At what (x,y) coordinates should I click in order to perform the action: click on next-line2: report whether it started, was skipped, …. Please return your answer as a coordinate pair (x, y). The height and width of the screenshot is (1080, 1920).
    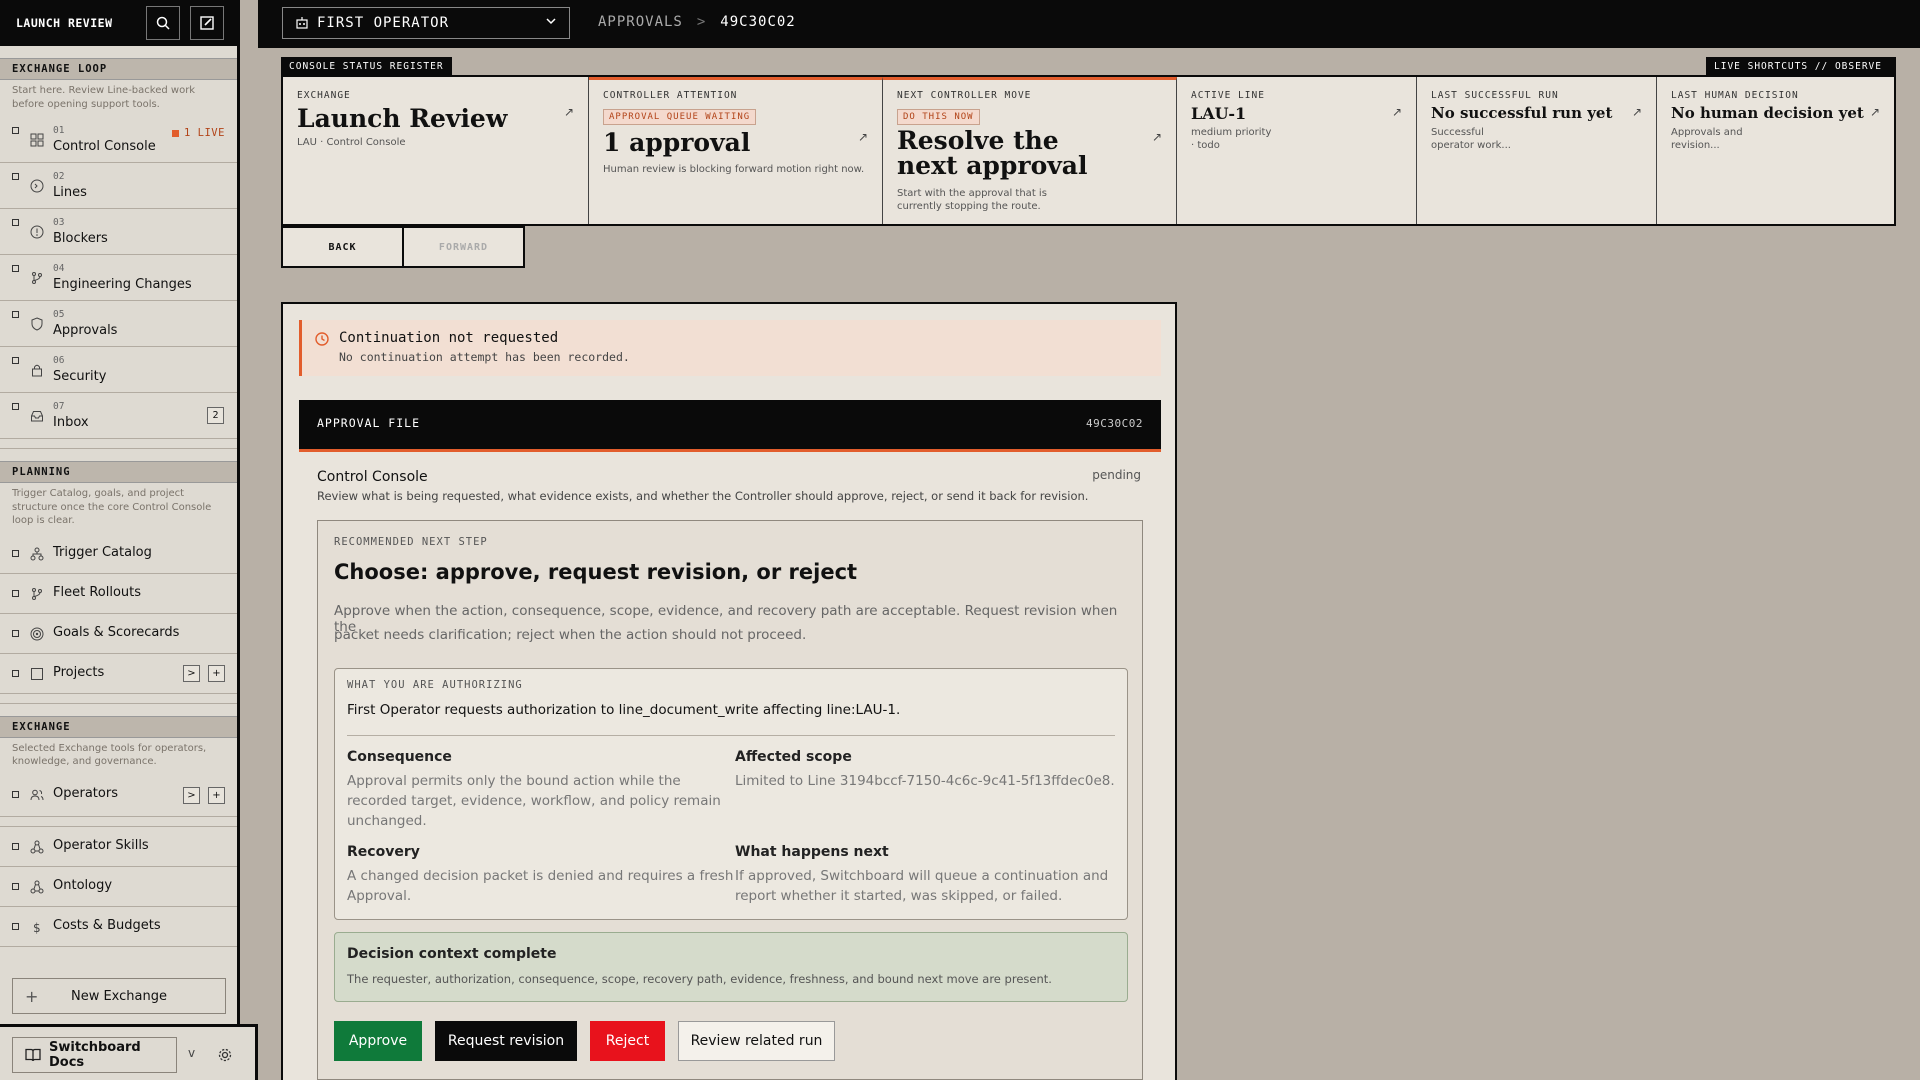
    Looking at the image, I should click on (899, 896).